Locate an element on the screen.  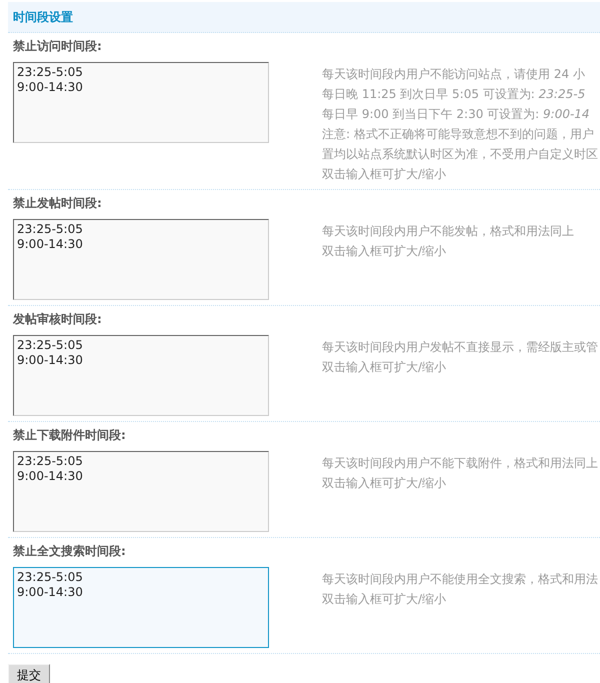
help-text: 每天该时间段内用户发帖不直接显示，需经版主或管 is located at coordinates (460, 347).